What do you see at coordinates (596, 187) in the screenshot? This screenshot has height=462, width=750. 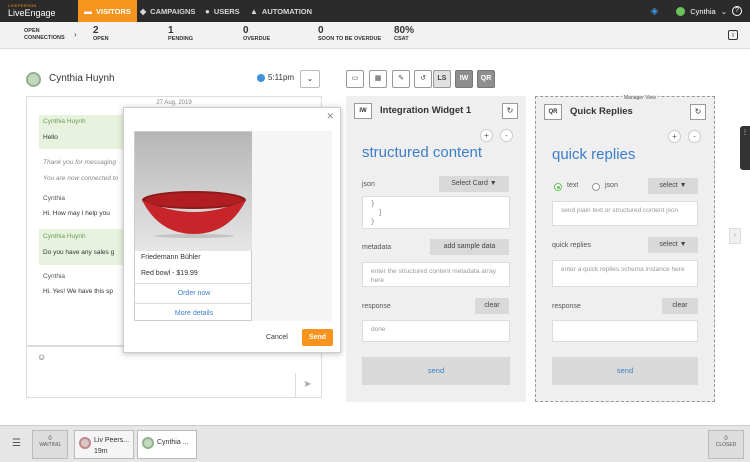 I see `radio-json` at bounding box center [596, 187].